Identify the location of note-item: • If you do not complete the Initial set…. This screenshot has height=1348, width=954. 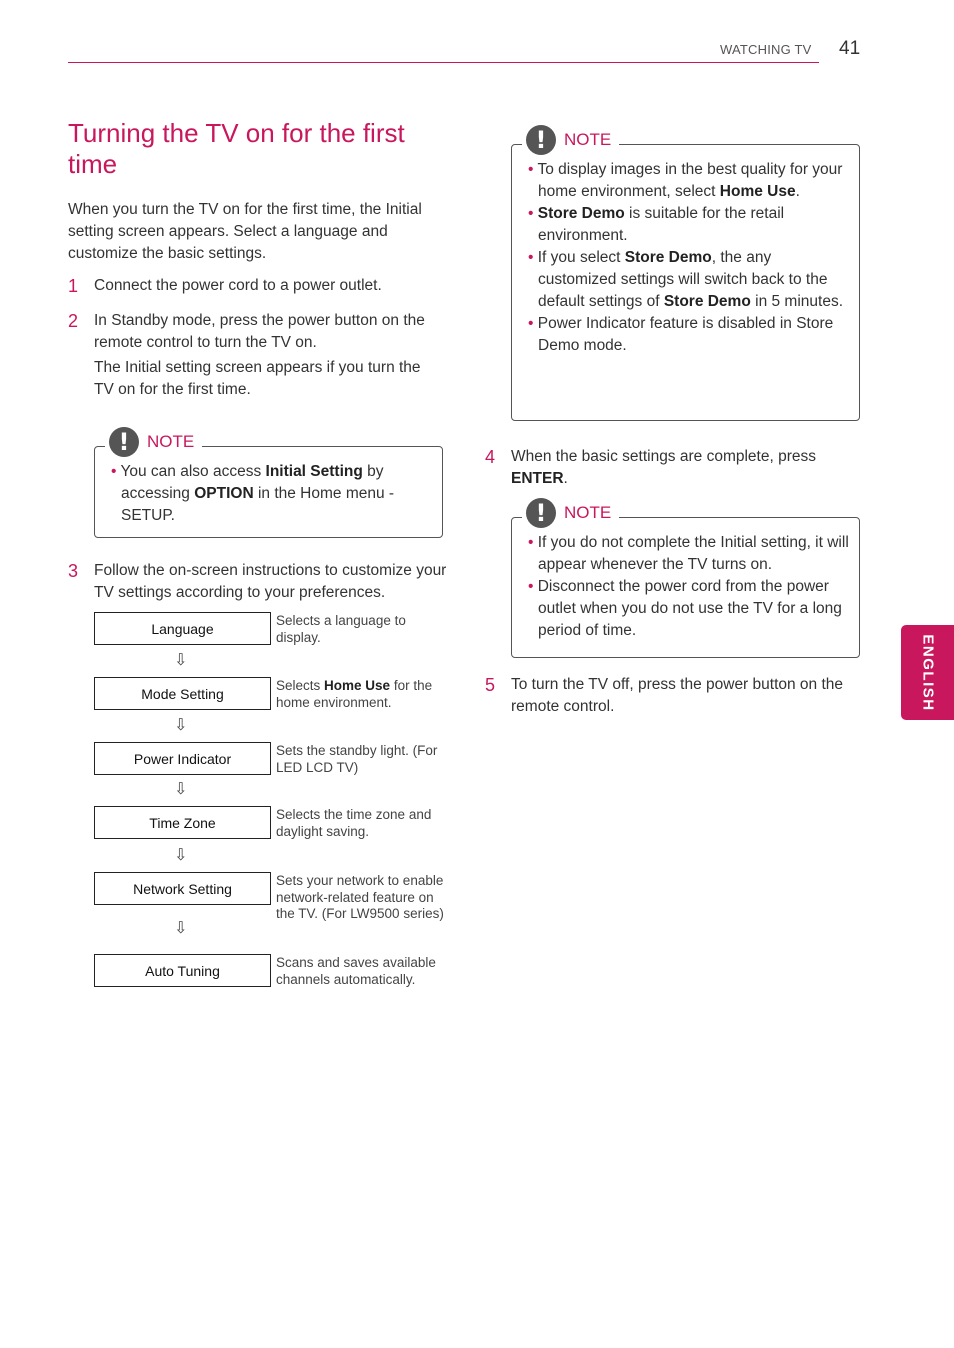
(690, 554).